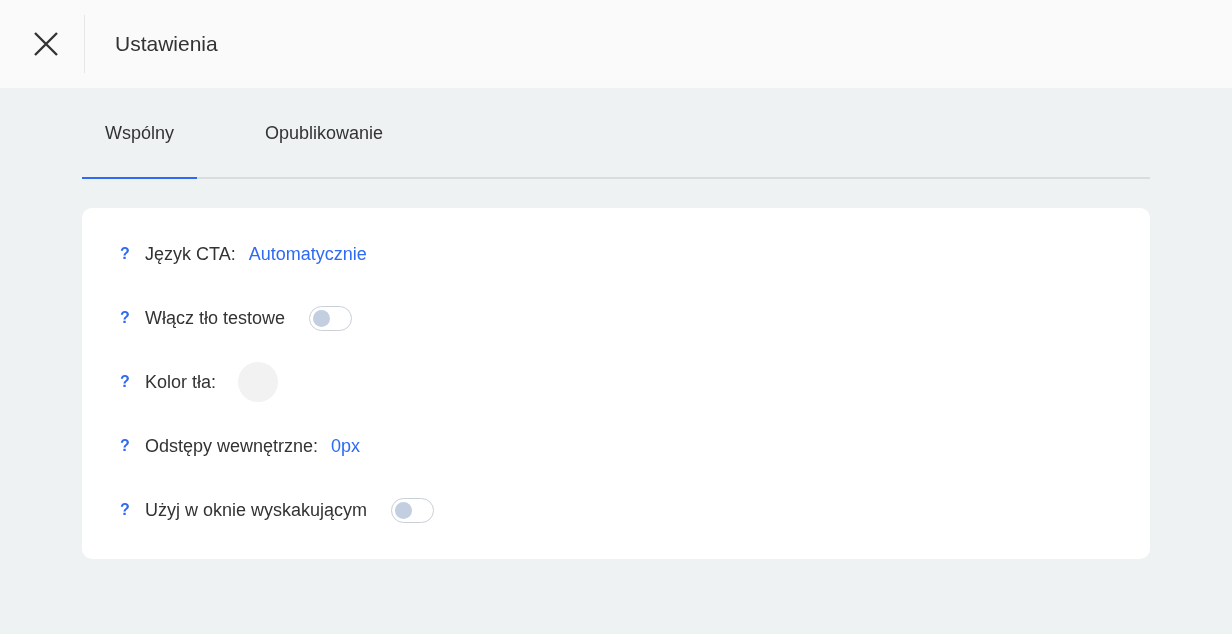 The height and width of the screenshot is (634, 1232). What do you see at coordinates (140, 142) in the screenshot?
I see `tab: Wspólny` at bounding box center [140, 142].